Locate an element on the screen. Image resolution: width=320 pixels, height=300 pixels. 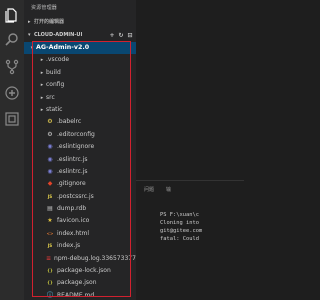
babel-icon: ⚙ is located at coordinates (50, 122).